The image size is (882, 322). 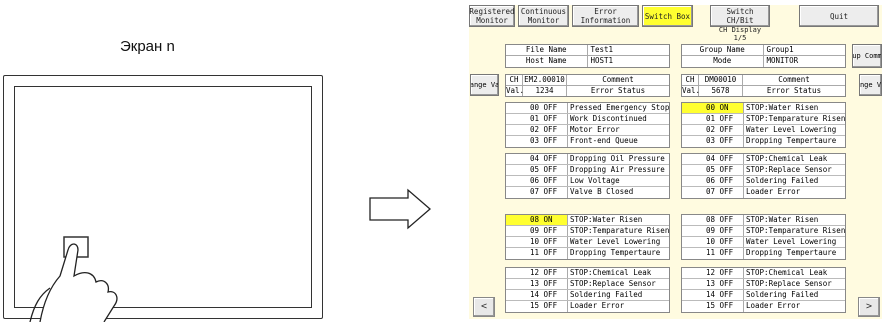 What do you see at coordinates (713, 306) in the screenshot?
I see `bit-state: 15 OFF` at bounding box center [713, 306].